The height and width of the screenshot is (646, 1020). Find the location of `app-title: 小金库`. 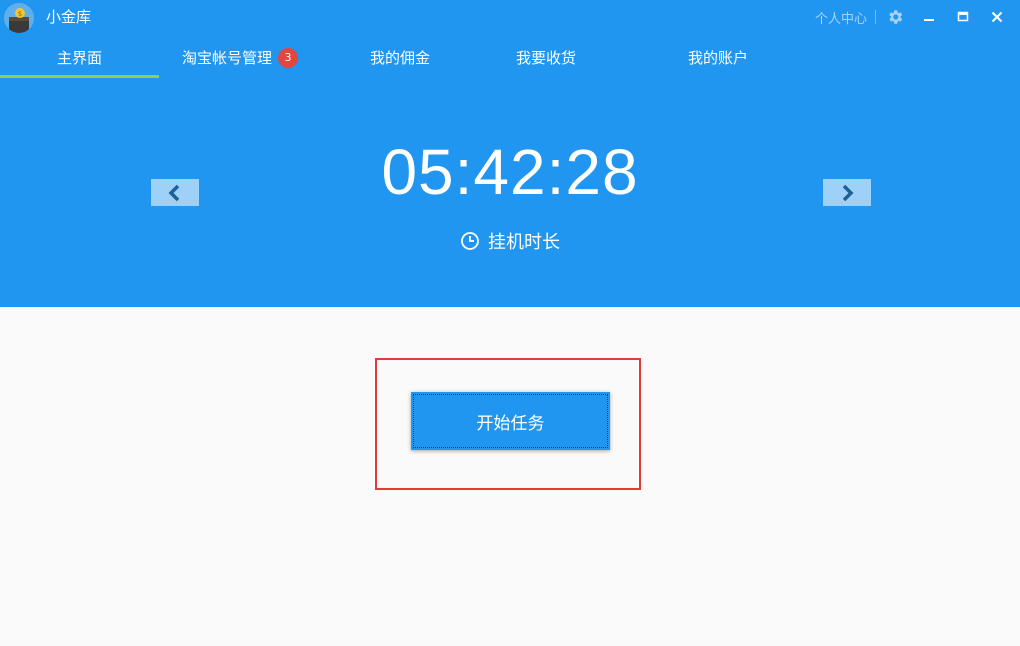

app-title: 小金库 is located at coordinates (69, 17).